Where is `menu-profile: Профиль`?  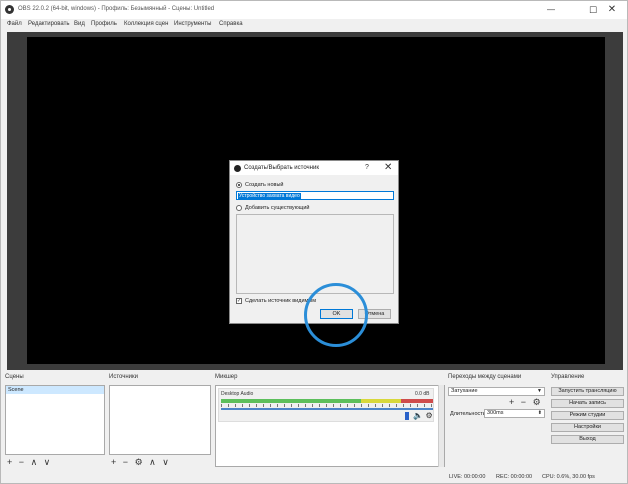
menu-profile: Профиль is located at coordinates (104, 24).